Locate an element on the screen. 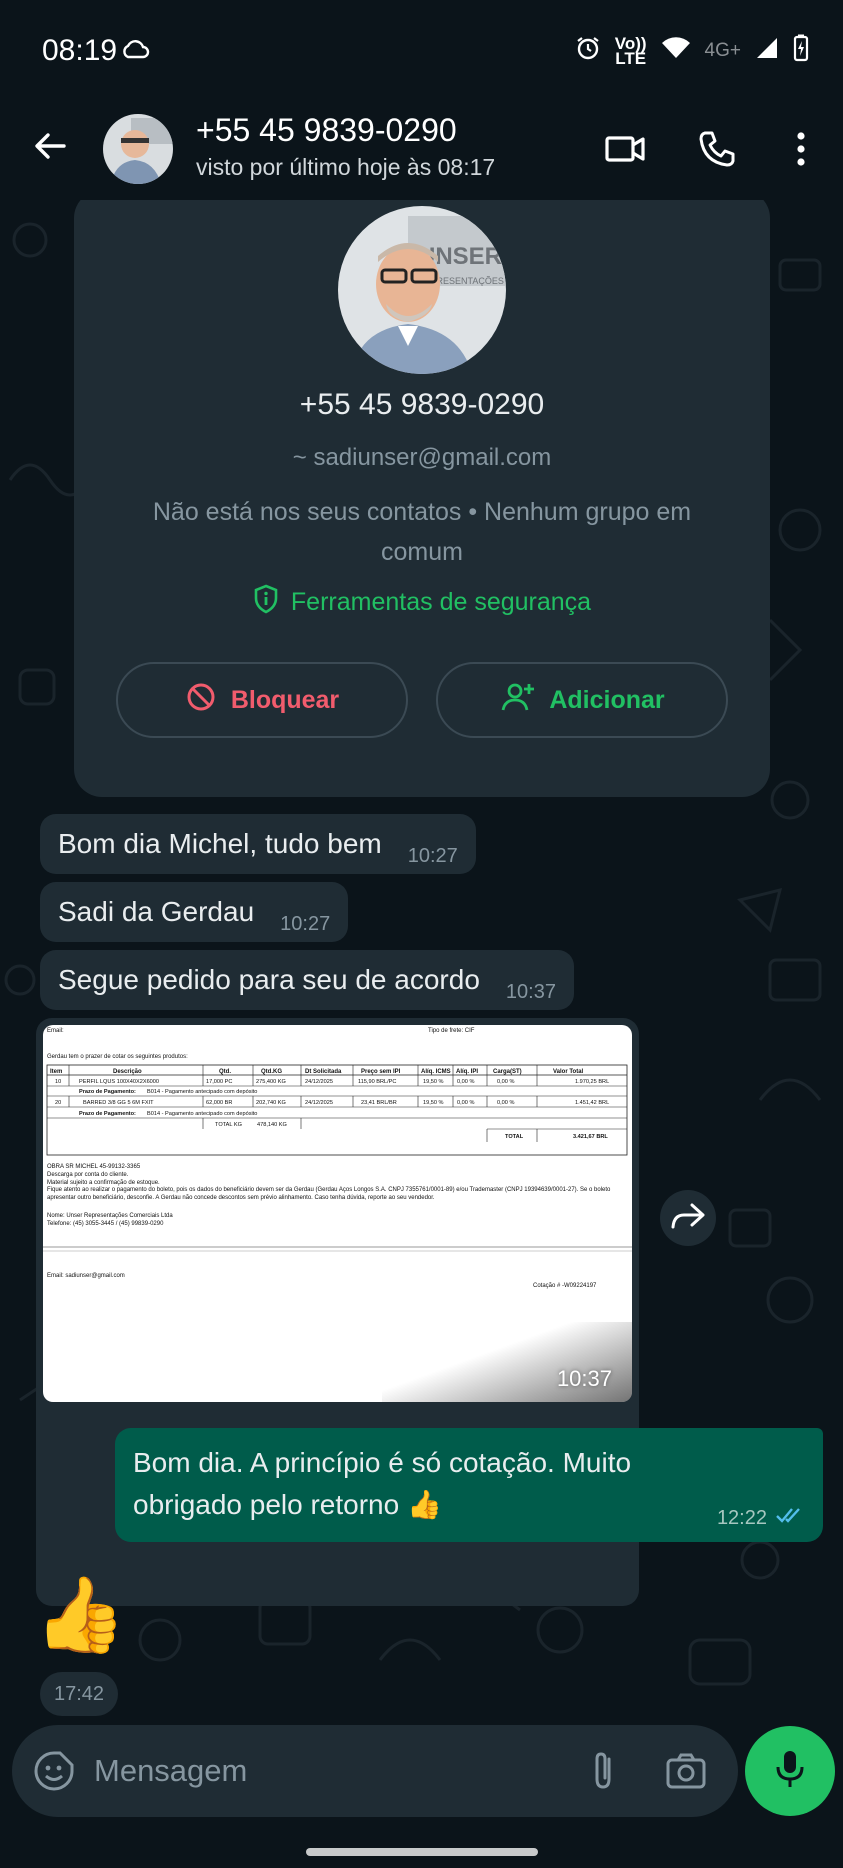  doc-cell: PERFIL LQUS 100X40X2X6000 is located at coordinates (119, 1082).